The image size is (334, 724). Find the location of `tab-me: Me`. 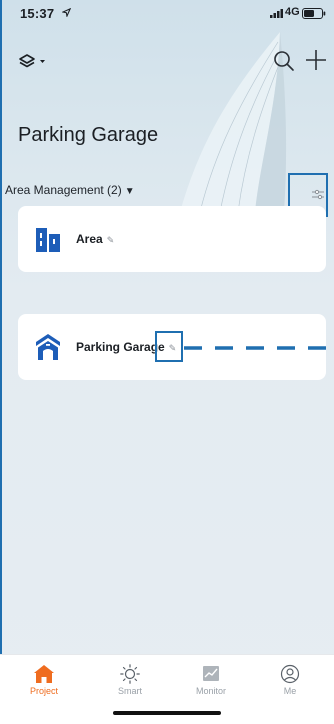

tab-me: Me is located at coordinates (290, 680).